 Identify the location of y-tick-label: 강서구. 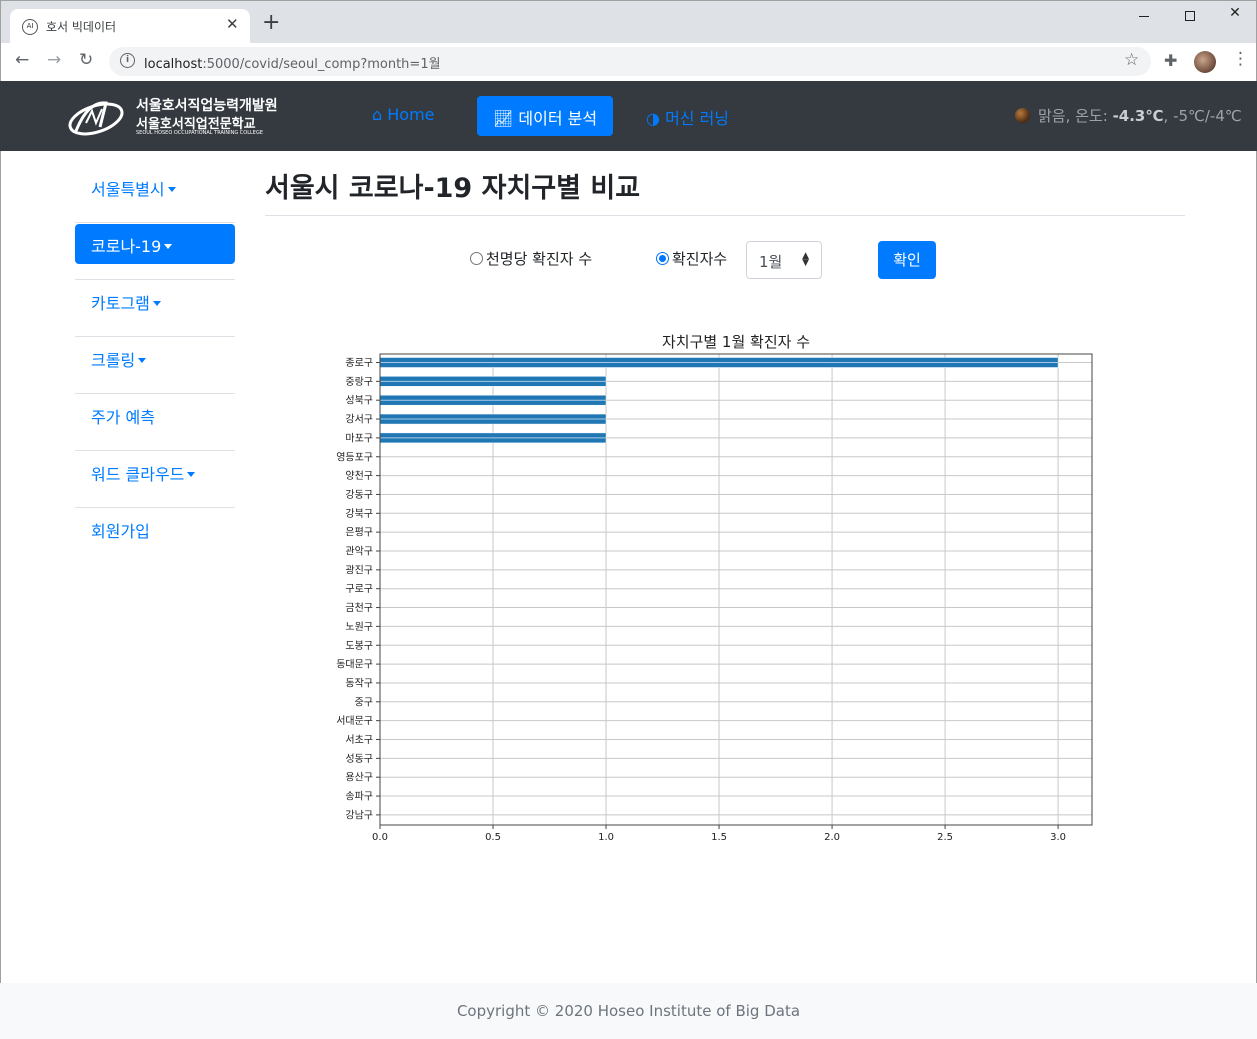
(359, 420).